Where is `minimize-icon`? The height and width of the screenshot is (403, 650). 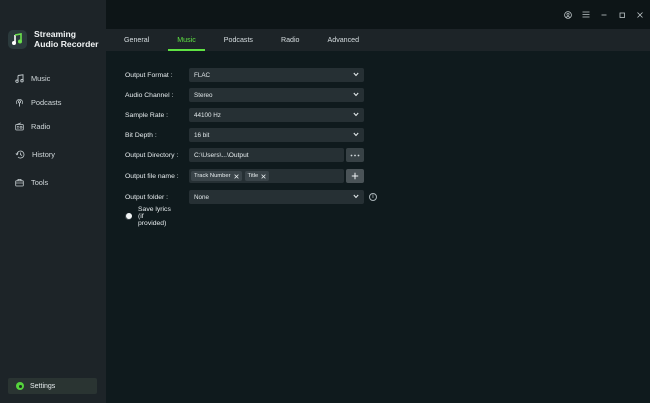
minimize-icon is located at coordinates (603, 14).